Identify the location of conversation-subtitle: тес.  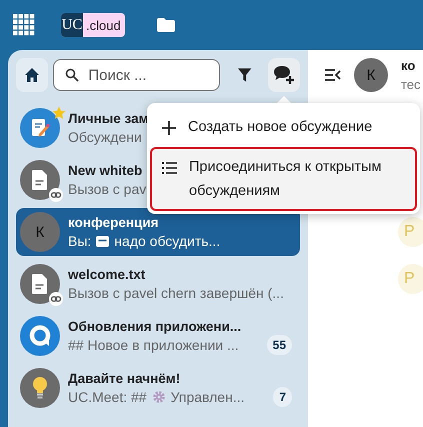
(411, 84).